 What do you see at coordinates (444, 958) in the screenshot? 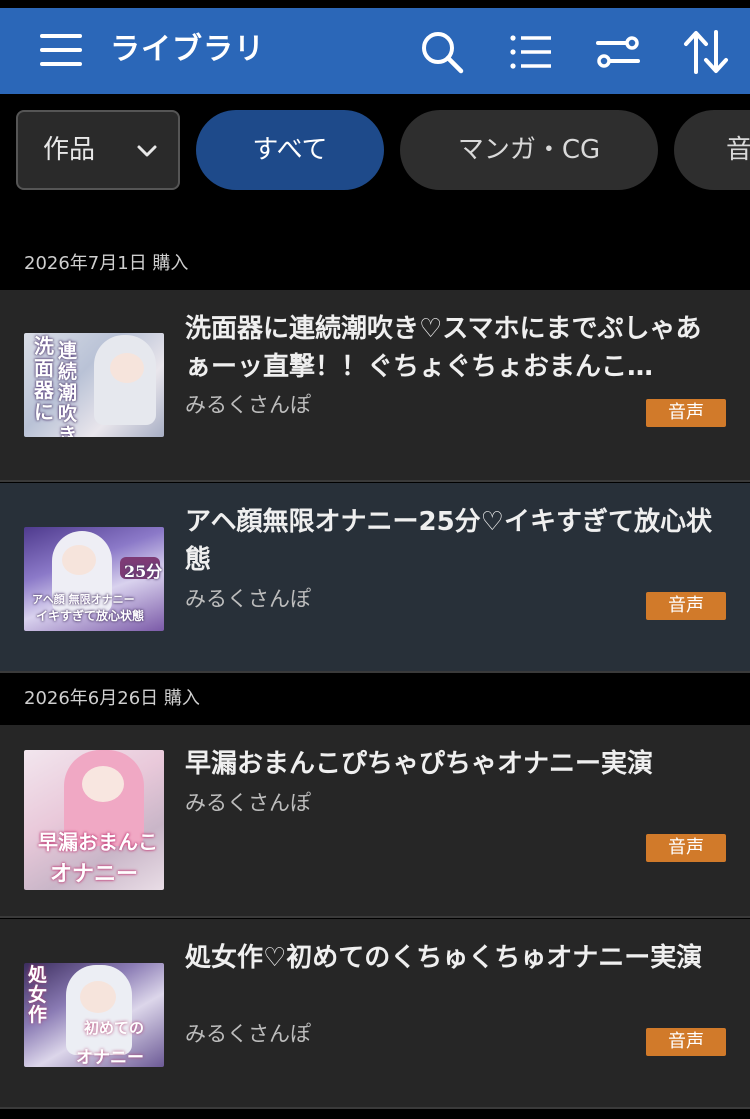
I see `work-title: 処女作♡初めてのくちゅくちゅオナニー実演` at bounding box center [444, 958].